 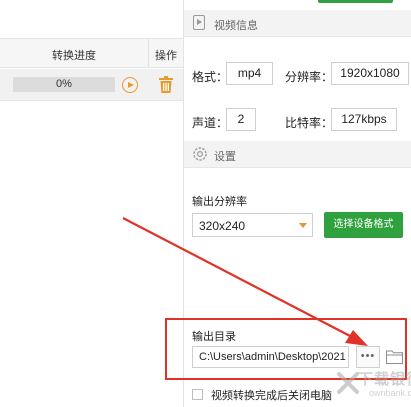 What do you see at coordinates (271, 396) in the screenshot?
I see `shutdown-label: 视频转换完成后关闭电脑` at bounding box center [271, 396].